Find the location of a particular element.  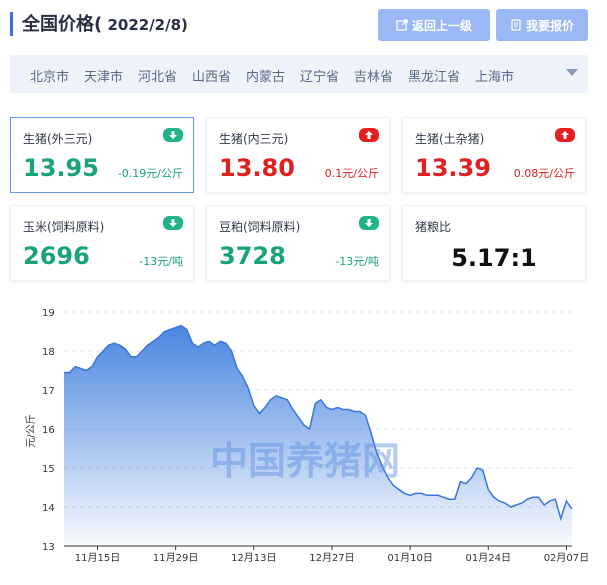

external-link-icon is located at coordinates (402, 25).